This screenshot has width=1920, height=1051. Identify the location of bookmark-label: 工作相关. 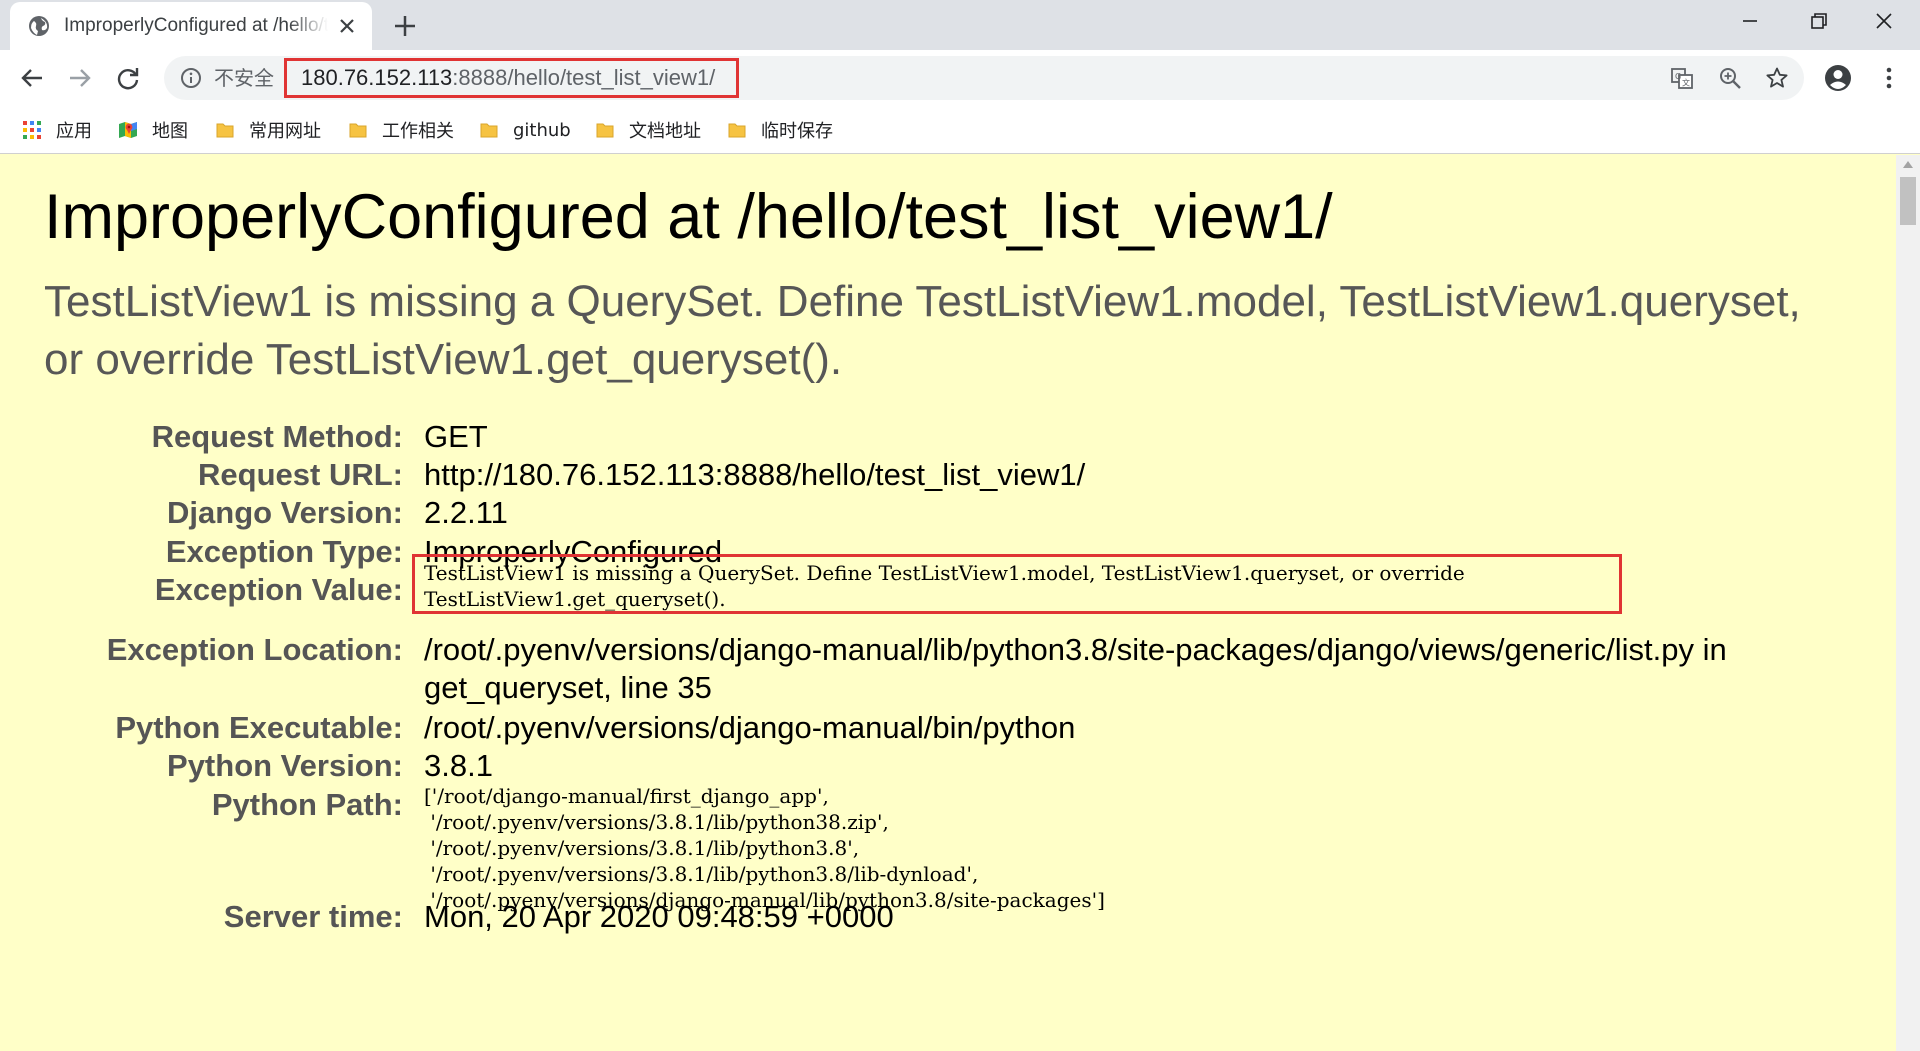
(418, 131).